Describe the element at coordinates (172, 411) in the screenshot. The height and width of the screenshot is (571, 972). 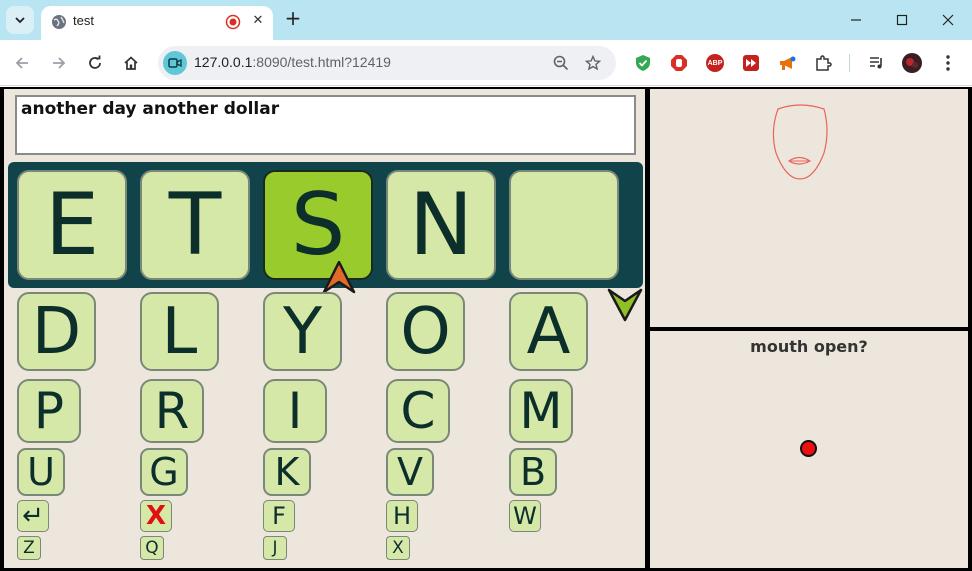
I see `key-R: R` at that location.